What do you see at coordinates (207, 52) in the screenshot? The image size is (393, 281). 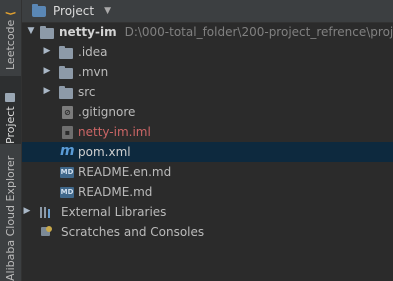 I see `tree-item-idea: ▶ .idea` at bounding box center [207, 52].